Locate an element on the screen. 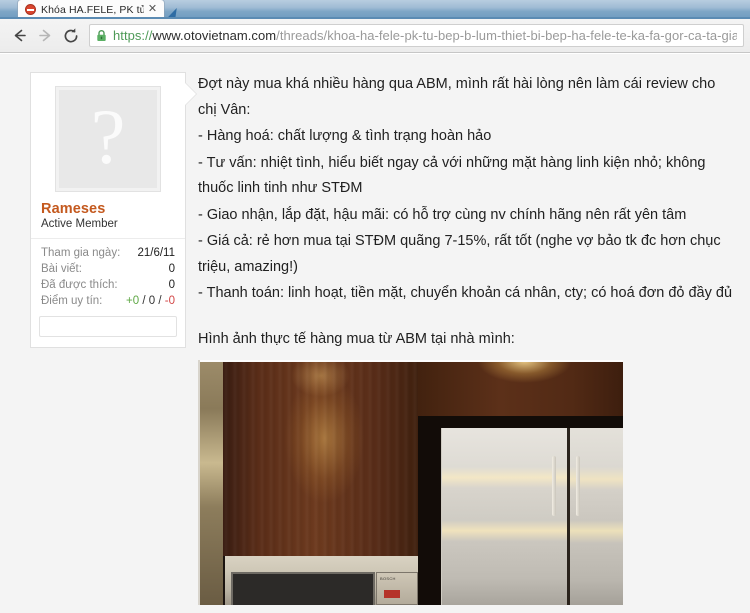  photo-left-wall is located at coordinates (210, 482).